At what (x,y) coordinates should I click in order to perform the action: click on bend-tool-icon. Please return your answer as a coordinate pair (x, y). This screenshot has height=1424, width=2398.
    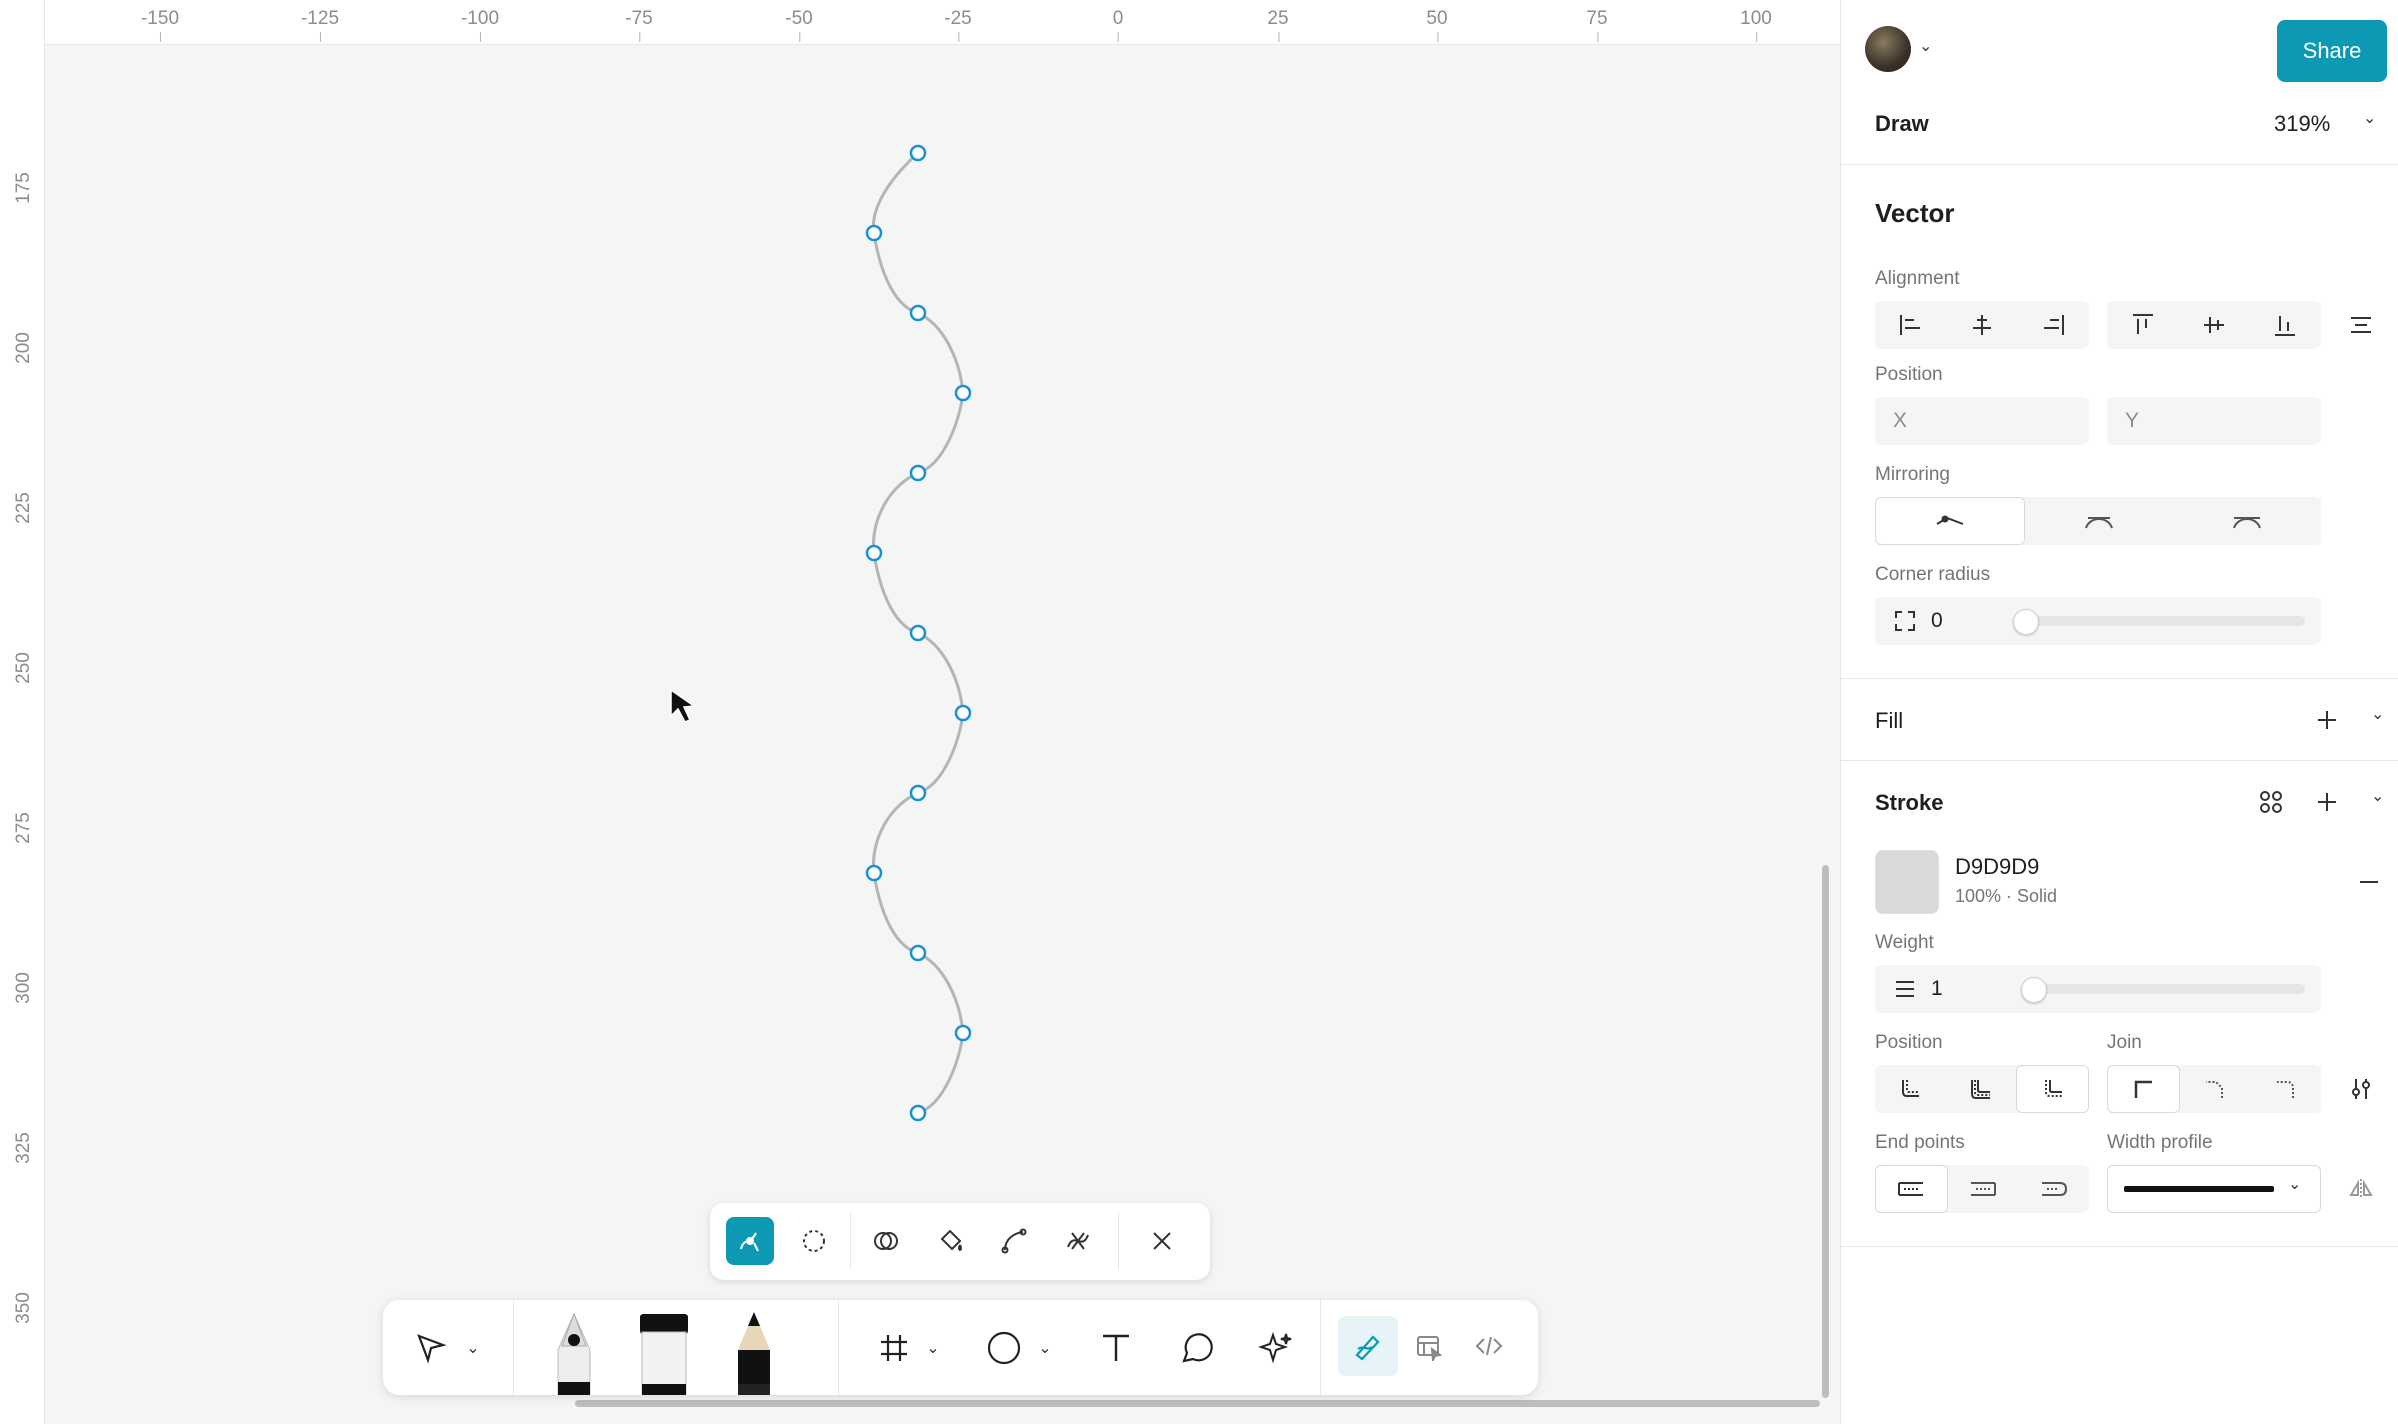
    Looking at the image, I should click on (749, 1242).